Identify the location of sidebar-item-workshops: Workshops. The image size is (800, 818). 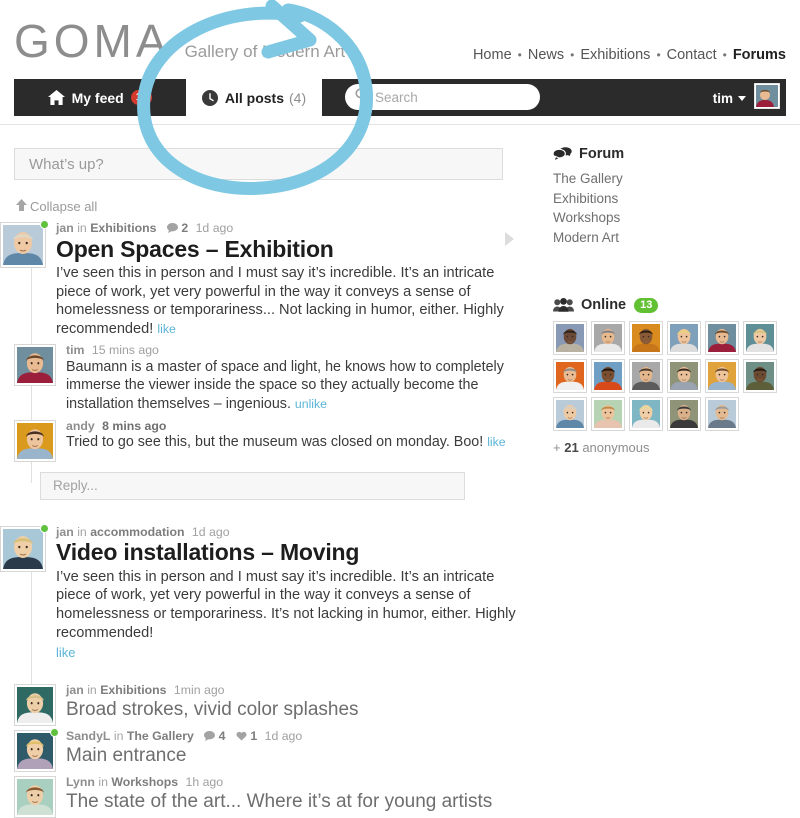
(673, 218).